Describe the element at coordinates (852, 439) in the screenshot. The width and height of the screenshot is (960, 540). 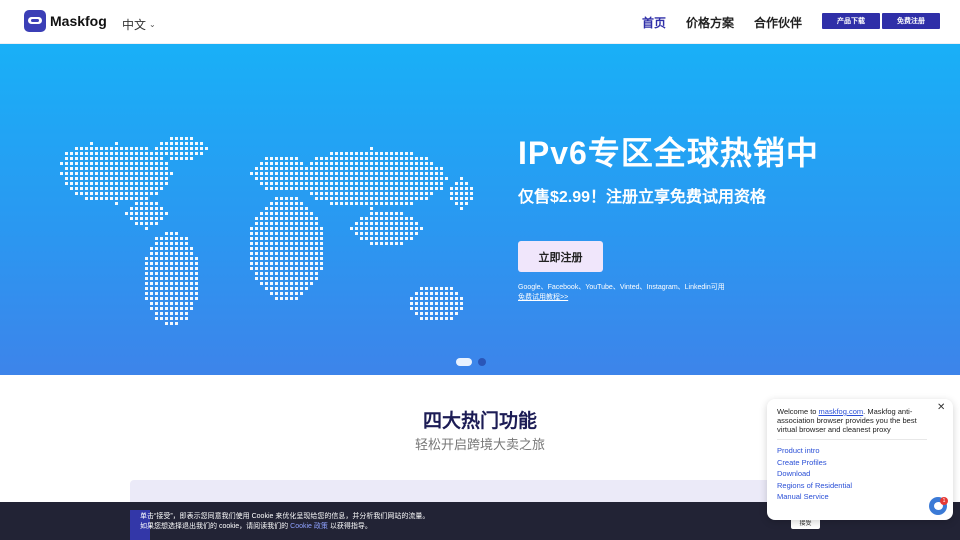
I see `divider` at that location.